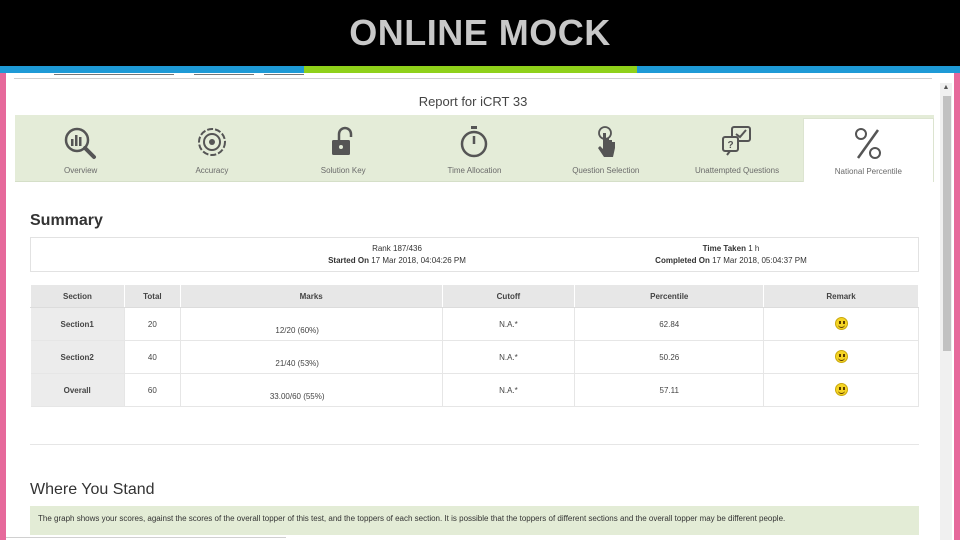 Image resolution: width=960 pixels, height=540 pixels. Describe the element at coordinates (759, 260) in the screenshot. I see `completed-value: 17 Mar 2018, 05:04:37 PM` at that location.